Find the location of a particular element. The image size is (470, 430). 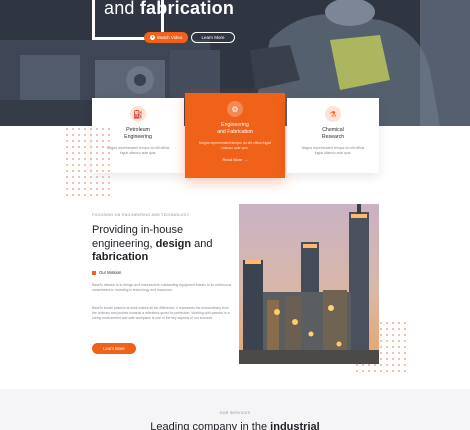

mission-heading: Our Mission is located at coordinates (106, 272).